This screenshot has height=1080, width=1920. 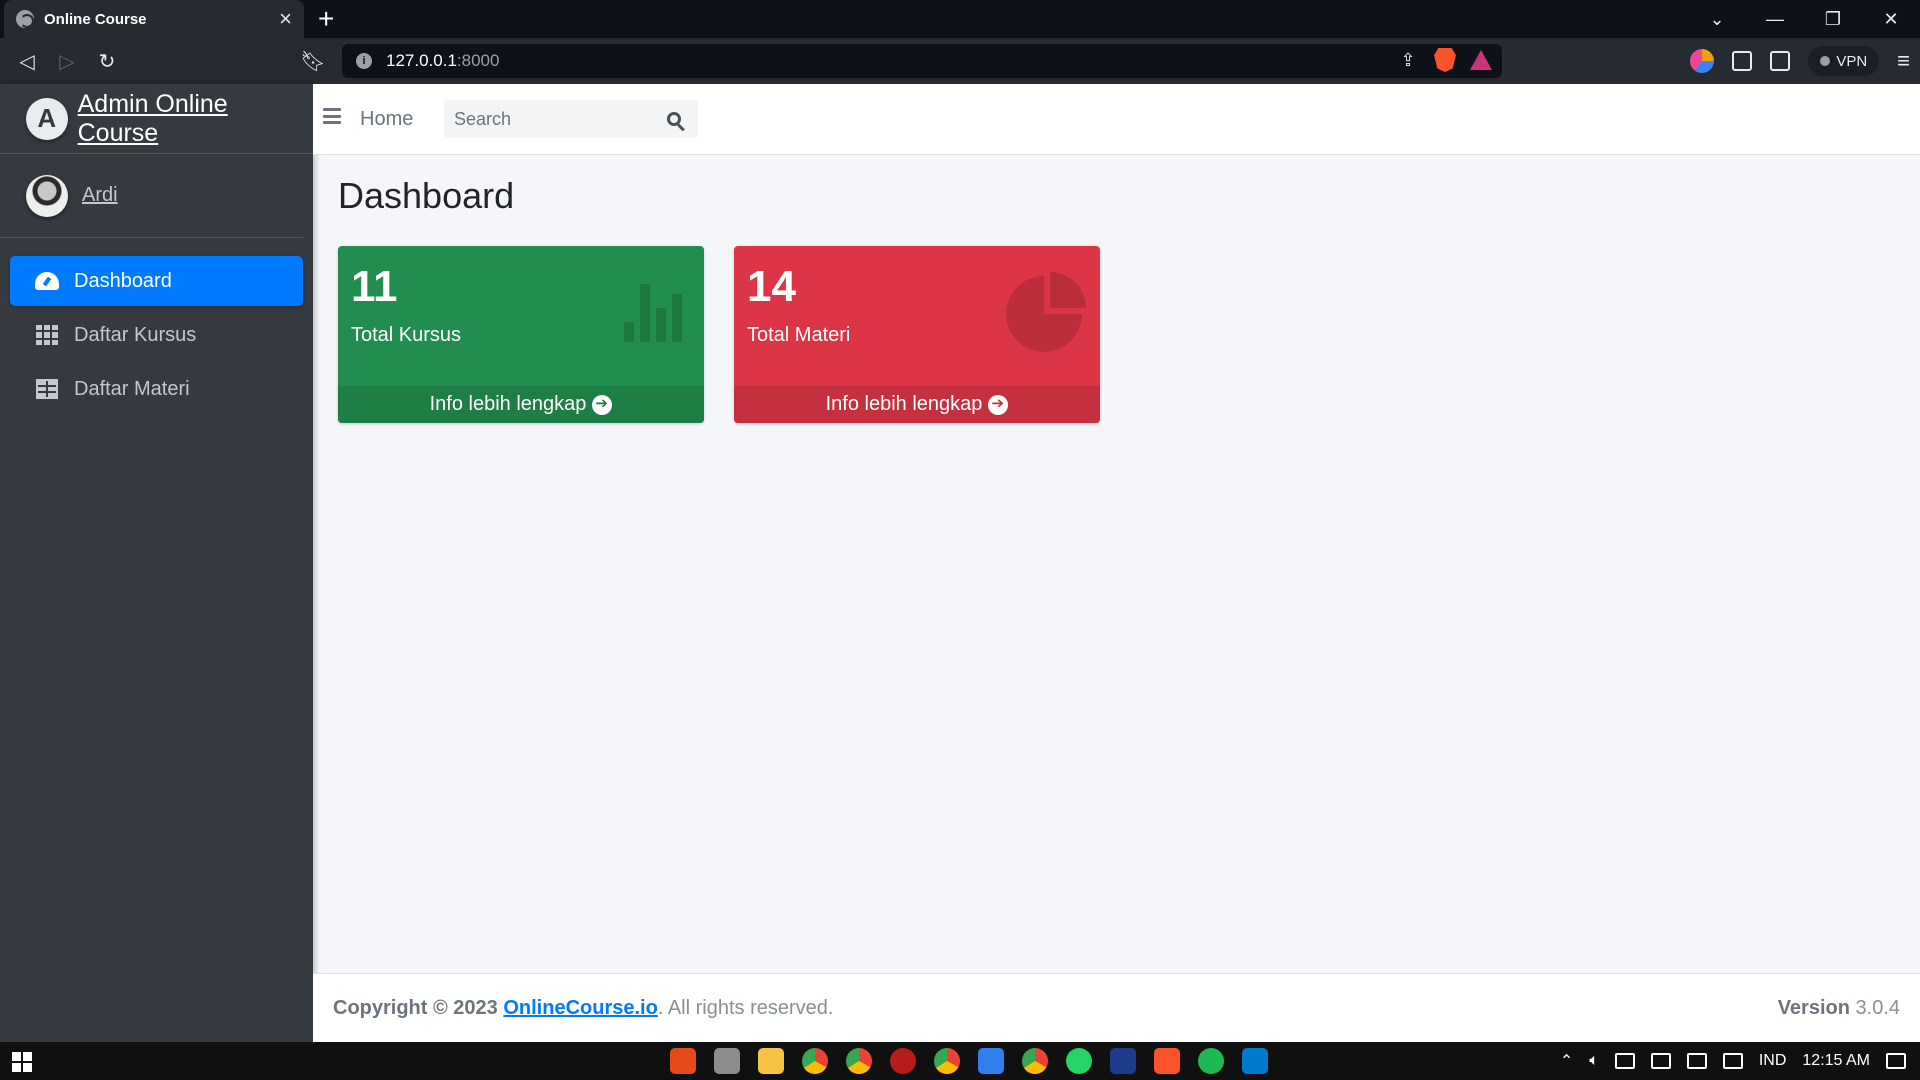 What do you see at coordinates (195, 119) in the screenshot?
I see `brand-text: Admin Online Course` at bounding box center [195, 119].